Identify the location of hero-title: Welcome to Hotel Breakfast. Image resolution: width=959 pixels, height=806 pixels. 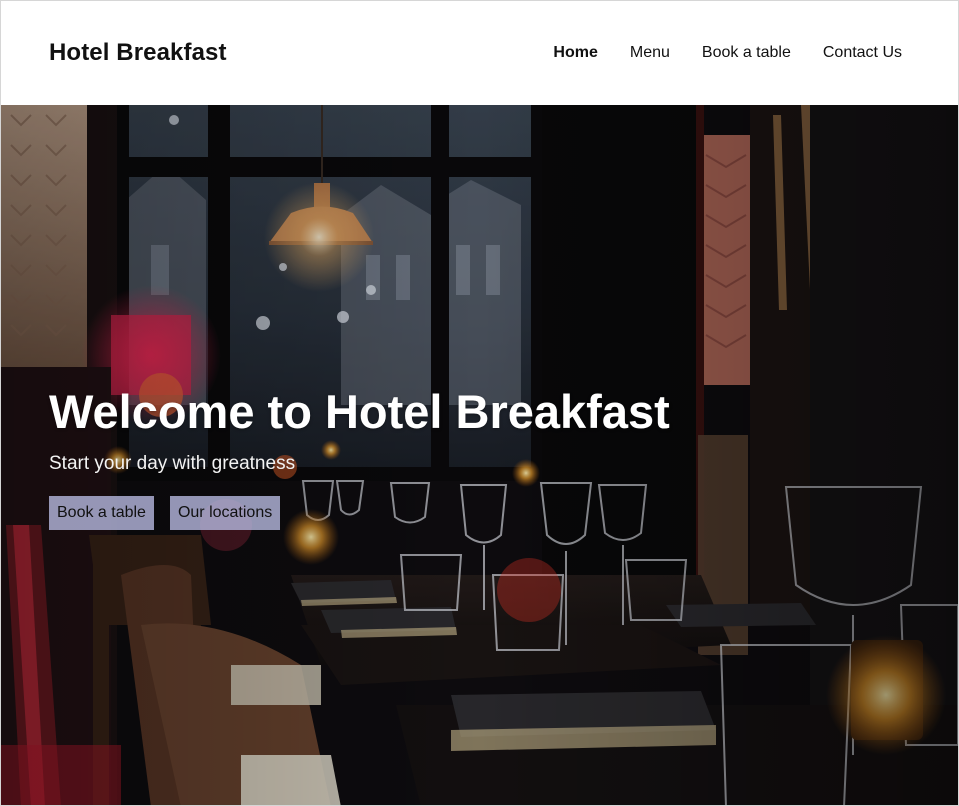
(359, 411).